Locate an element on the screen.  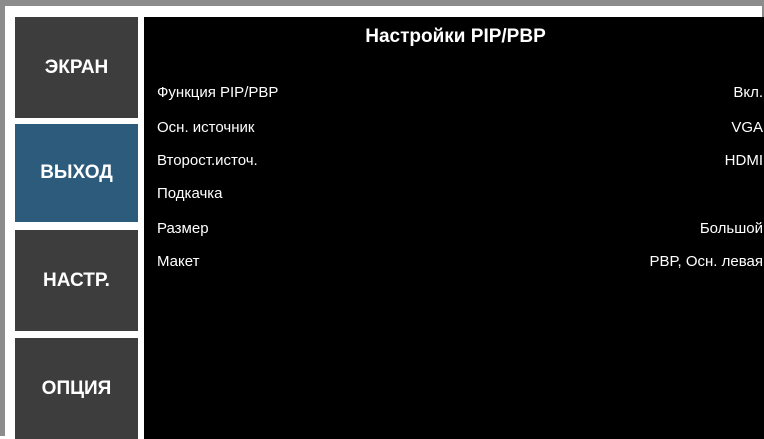
sidebar-item-label: НАСТР. is located at coordinates (76, 280).